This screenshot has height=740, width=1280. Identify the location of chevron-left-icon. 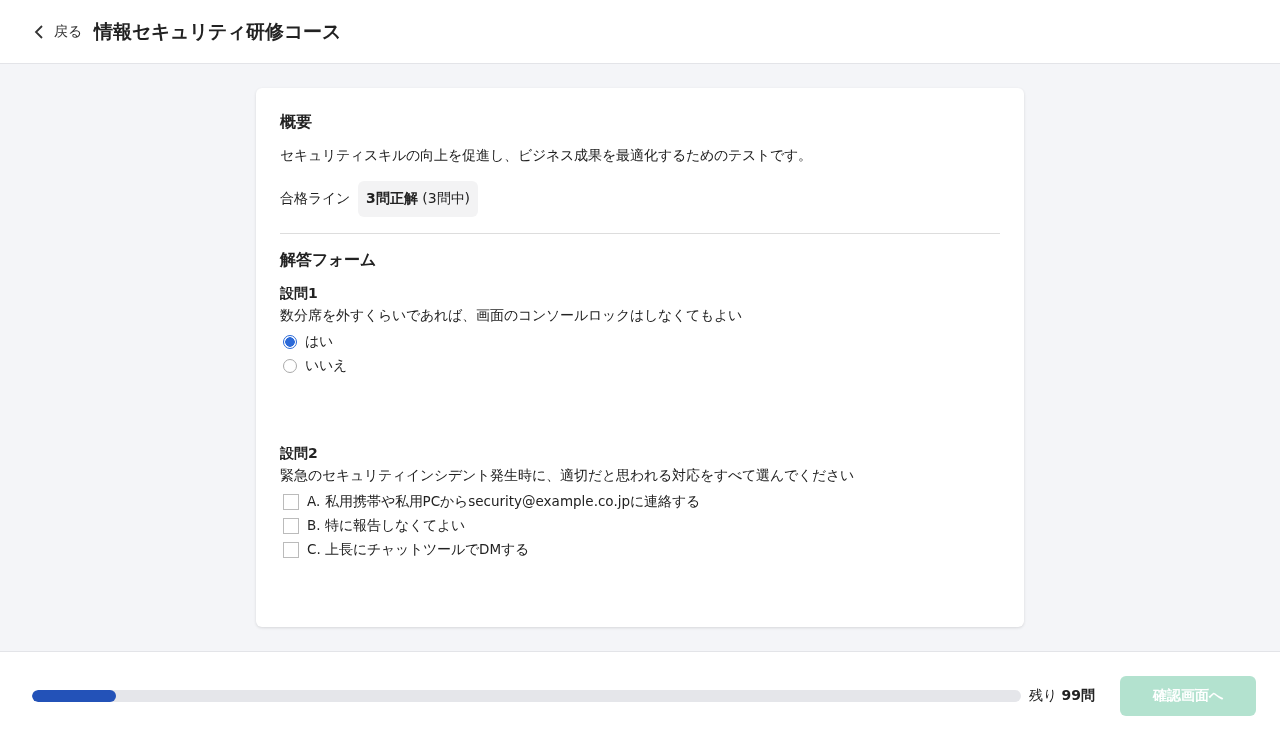
(39, 31).